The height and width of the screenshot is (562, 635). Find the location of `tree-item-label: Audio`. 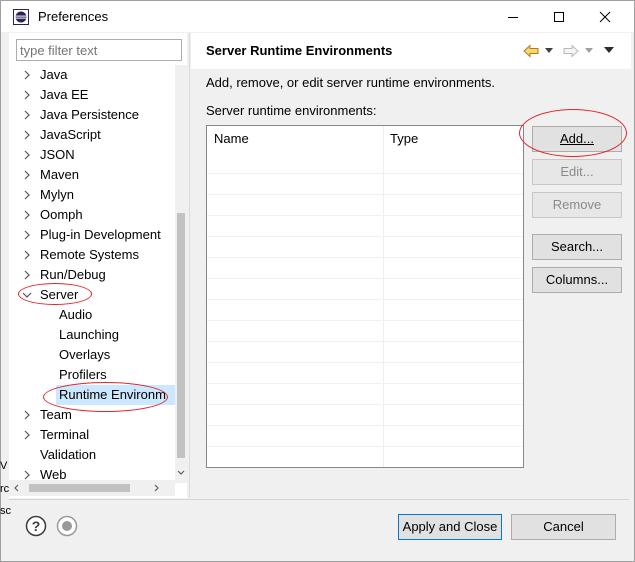

tree-item-label: Audio is located at coordinates (76, 314).